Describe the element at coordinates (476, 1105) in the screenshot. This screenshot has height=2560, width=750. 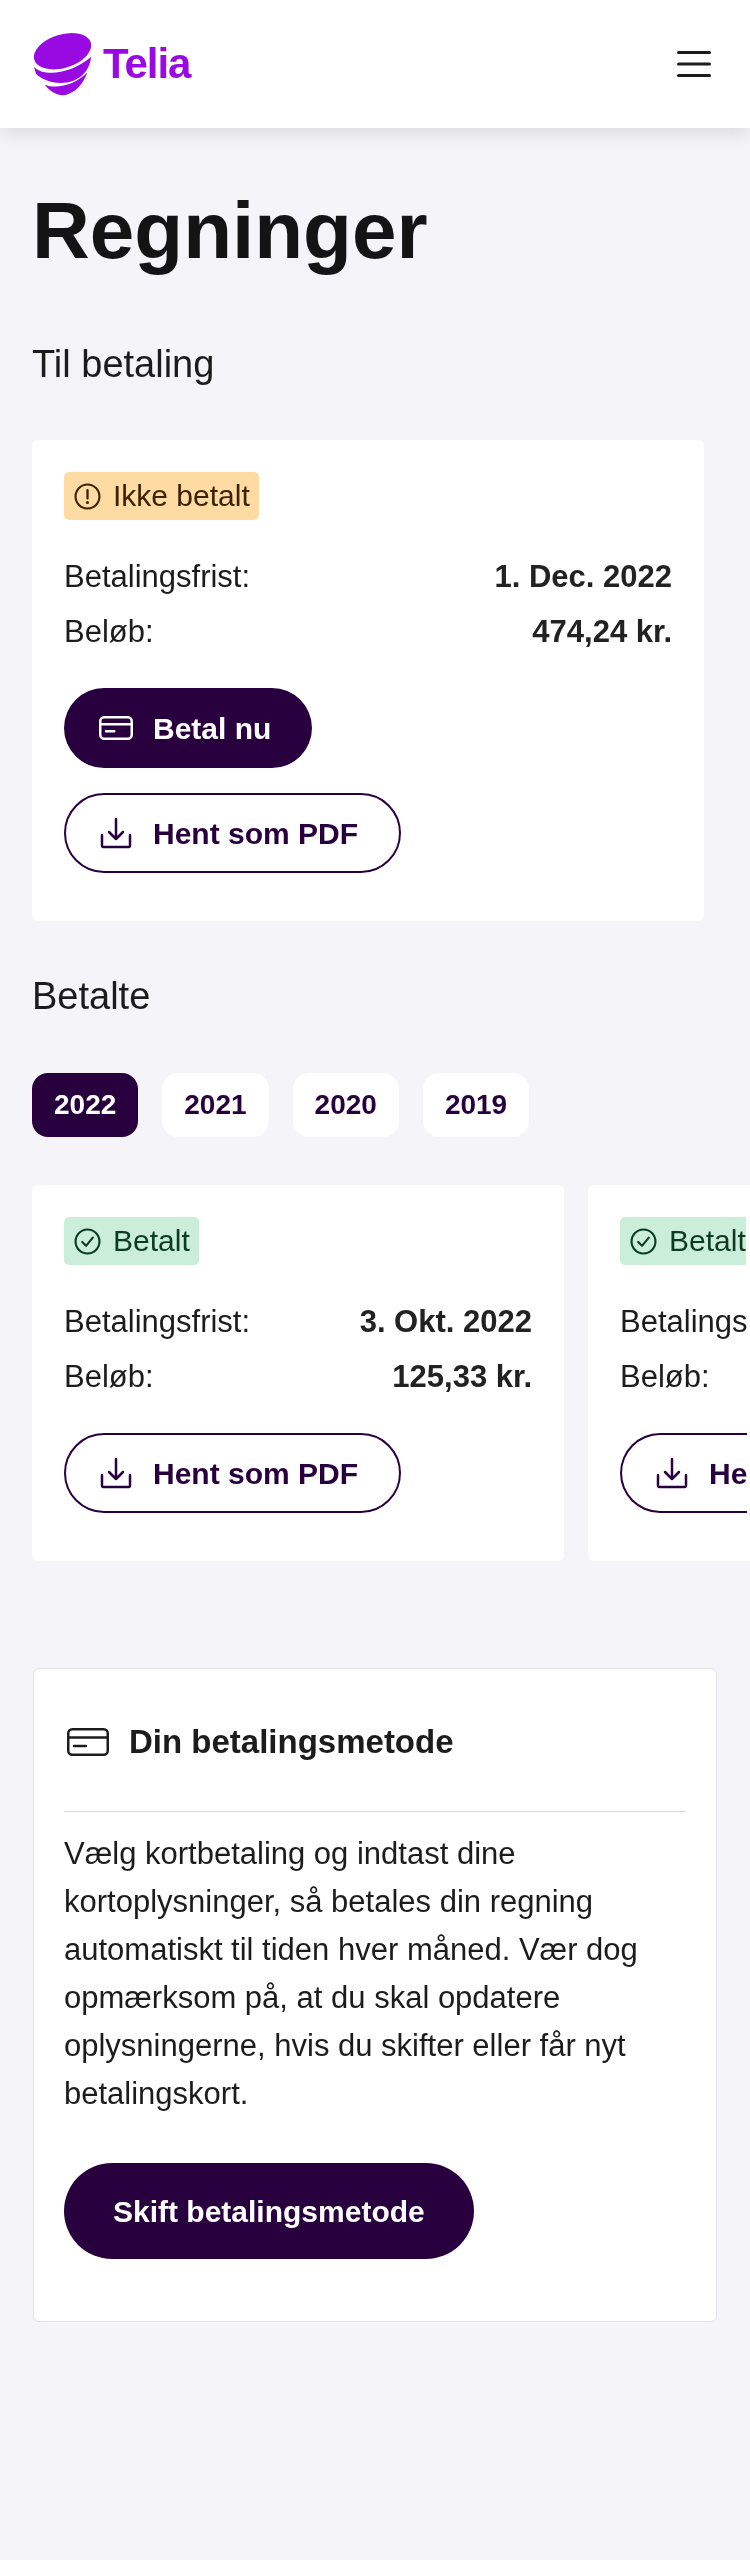
I see `year-tab: 2019` at that location.